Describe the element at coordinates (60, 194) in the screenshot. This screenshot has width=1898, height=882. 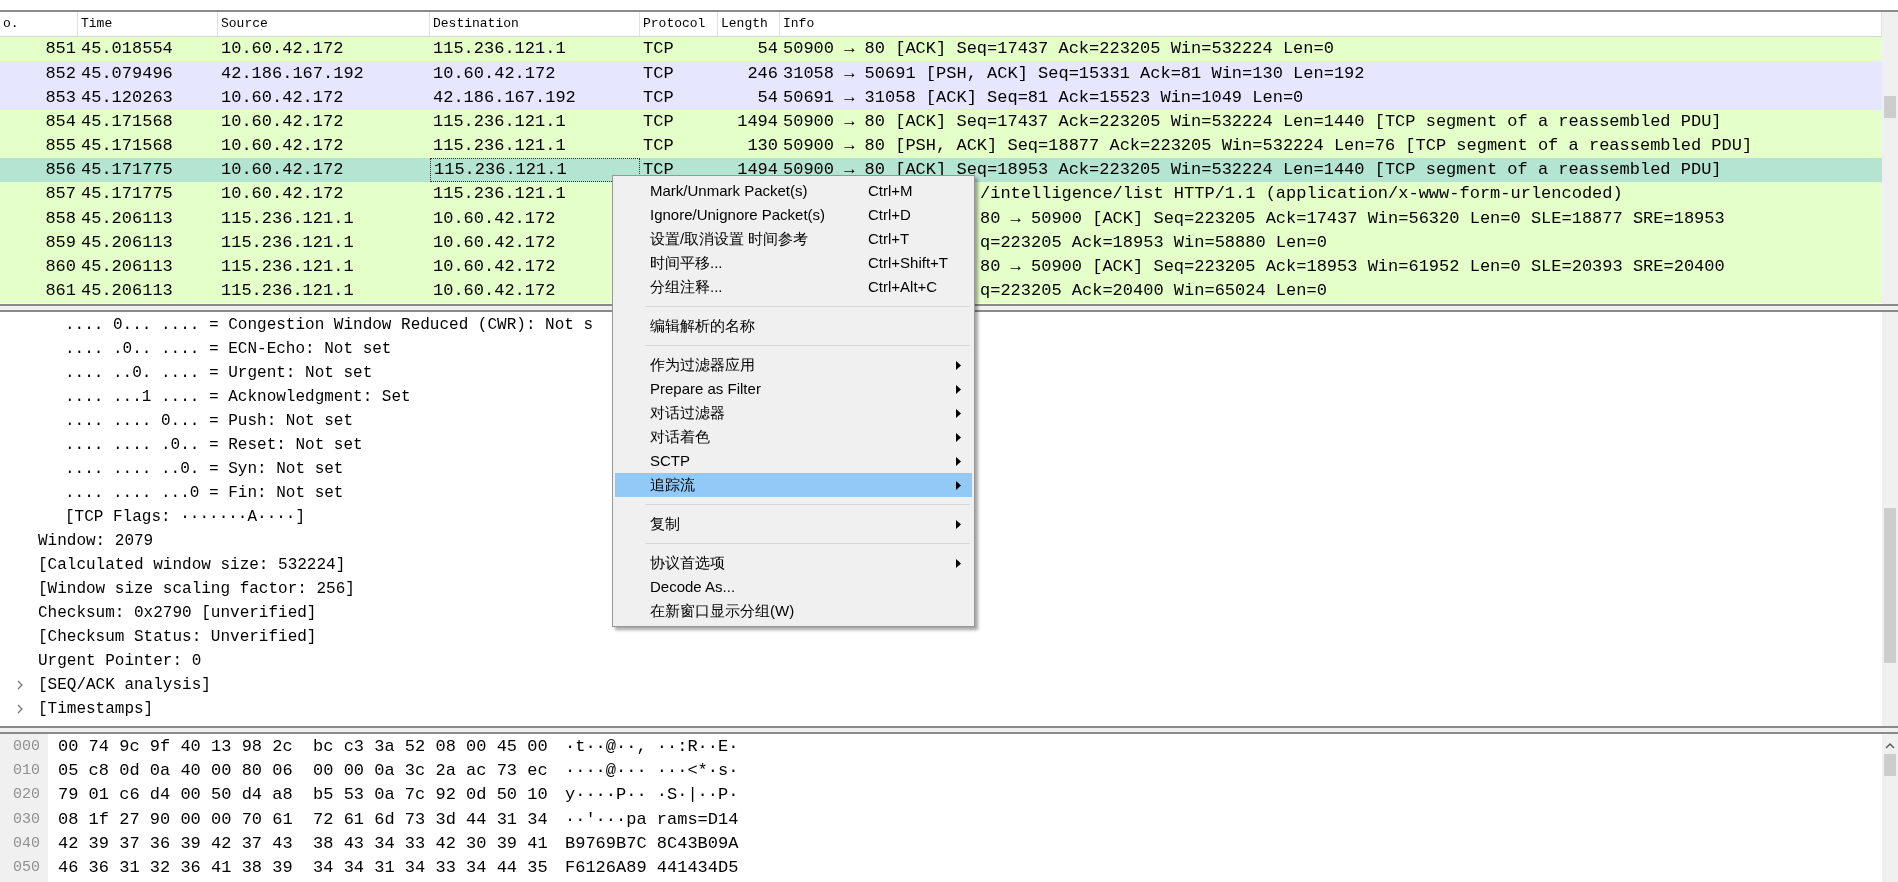
I see `table-cell-text: 857` at that location.